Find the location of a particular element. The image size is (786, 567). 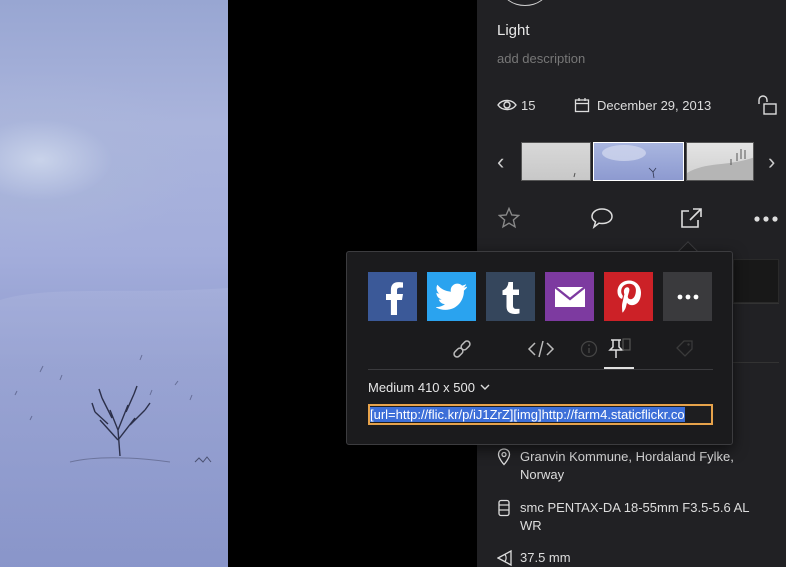

date-taken: December 29, 2013 is located at coordinates (654, 105).